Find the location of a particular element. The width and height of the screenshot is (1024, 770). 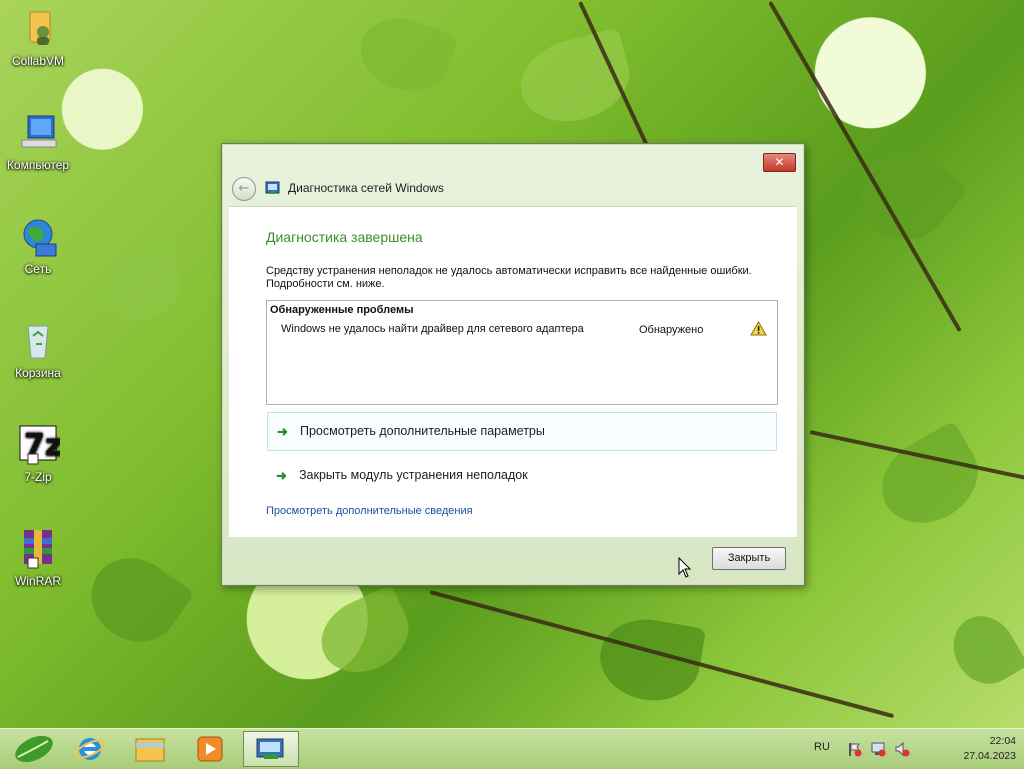

mouse-cursor-icon is located at coordinates (685, 567).